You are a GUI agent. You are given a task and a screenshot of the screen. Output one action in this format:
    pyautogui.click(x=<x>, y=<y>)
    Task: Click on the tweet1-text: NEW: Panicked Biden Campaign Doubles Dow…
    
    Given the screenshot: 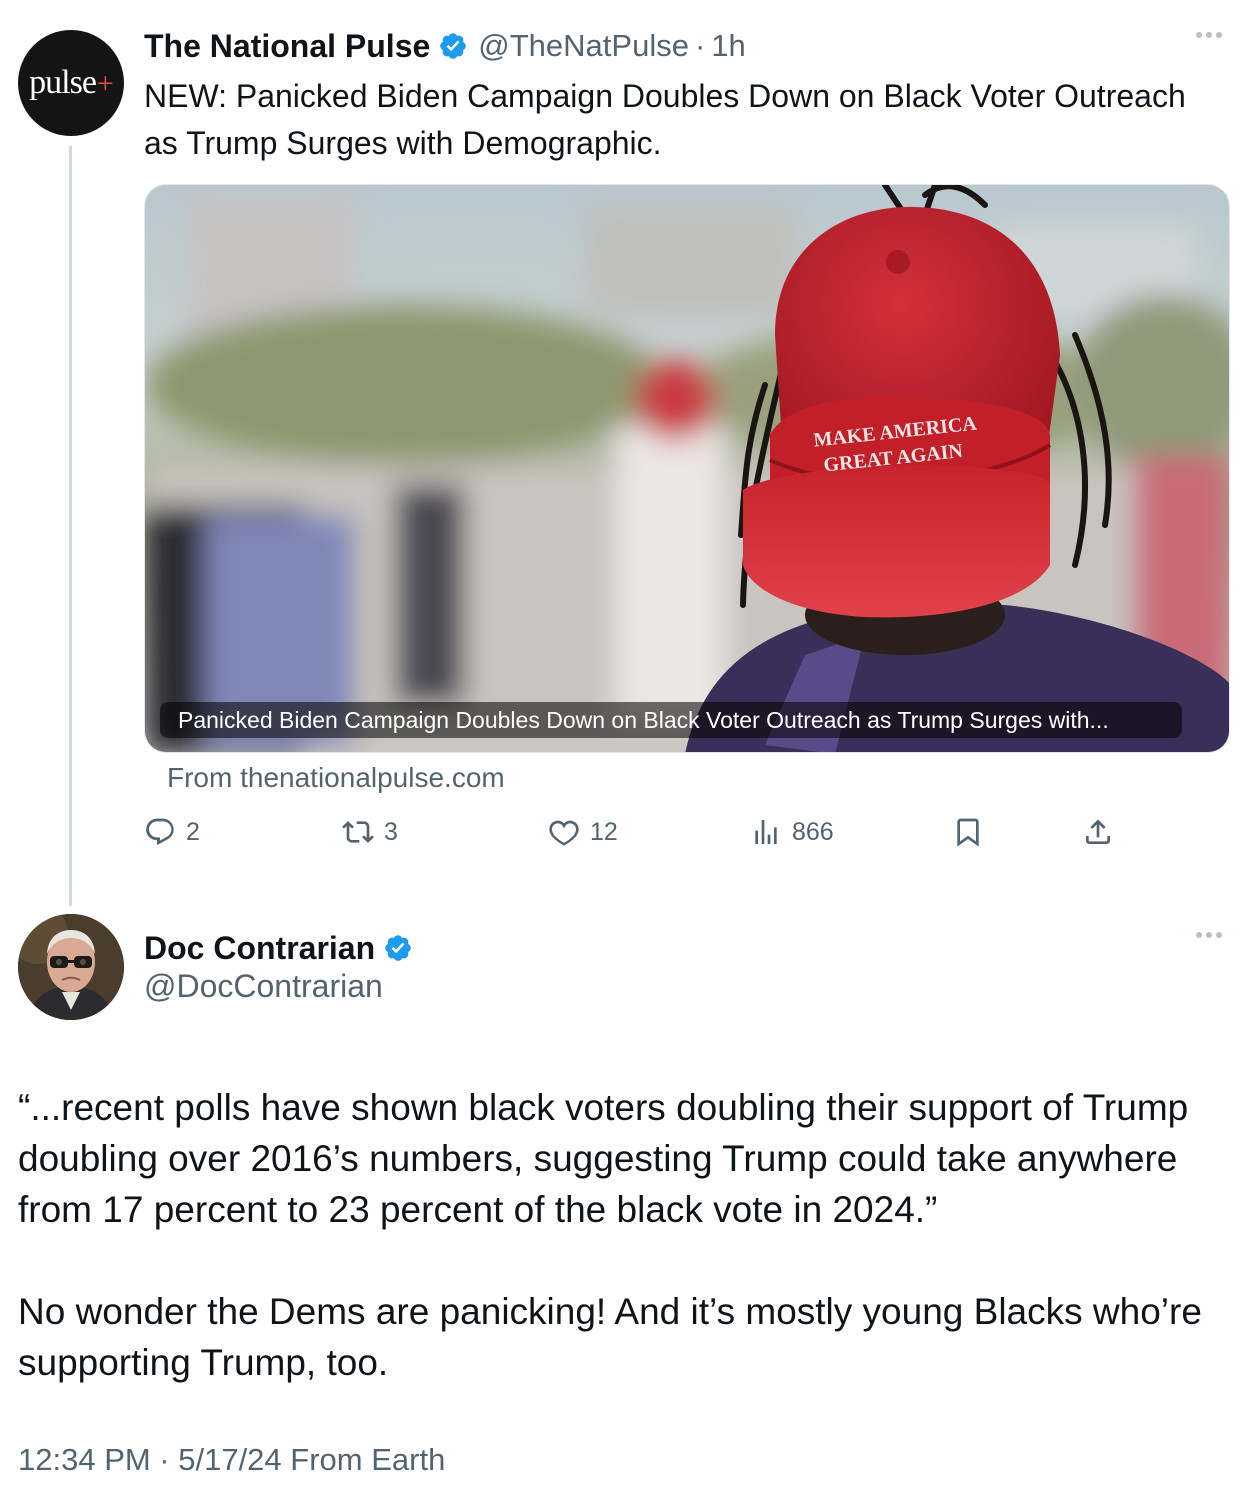 What is the action you would take?
    pyautogui.click(x=665, y=119)
    